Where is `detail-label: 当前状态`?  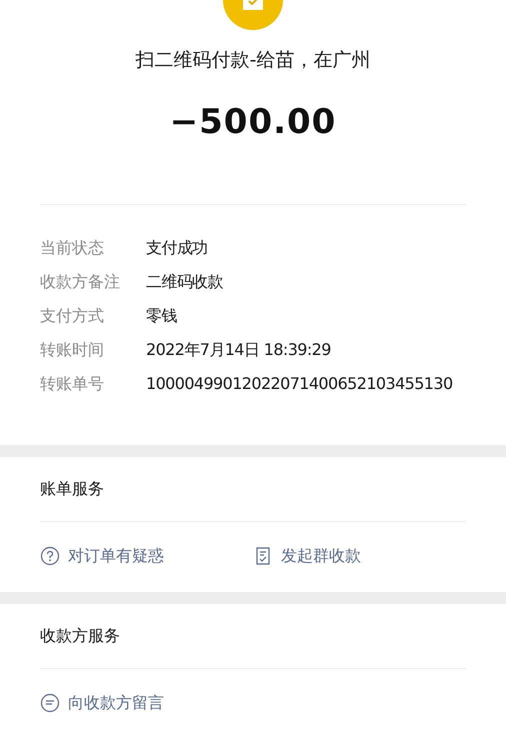
detail-label: 当前状态 is located at coordinates (72, 247).